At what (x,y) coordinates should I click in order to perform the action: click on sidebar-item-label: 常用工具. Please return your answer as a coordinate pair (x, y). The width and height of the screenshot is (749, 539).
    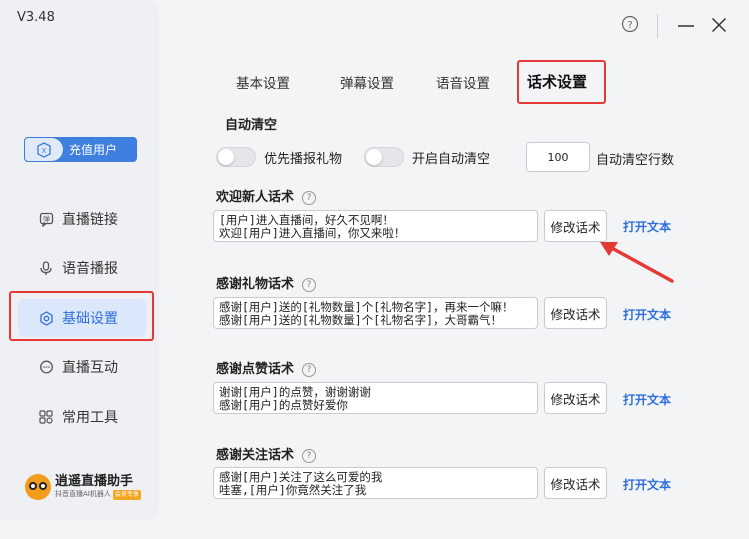
    Looking at the image, I should click on (90, 418).